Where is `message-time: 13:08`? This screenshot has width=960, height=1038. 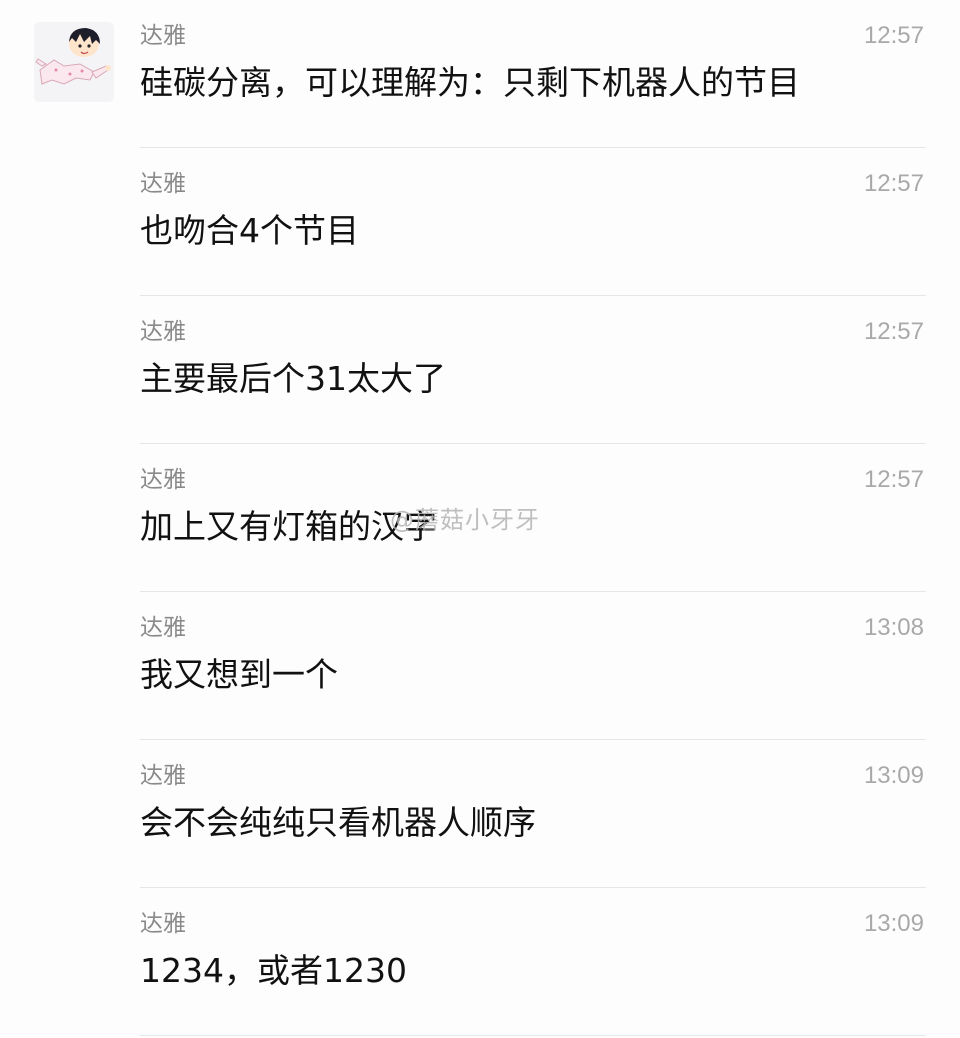 message-time: 13:08 is located at coordinates (893, 627).